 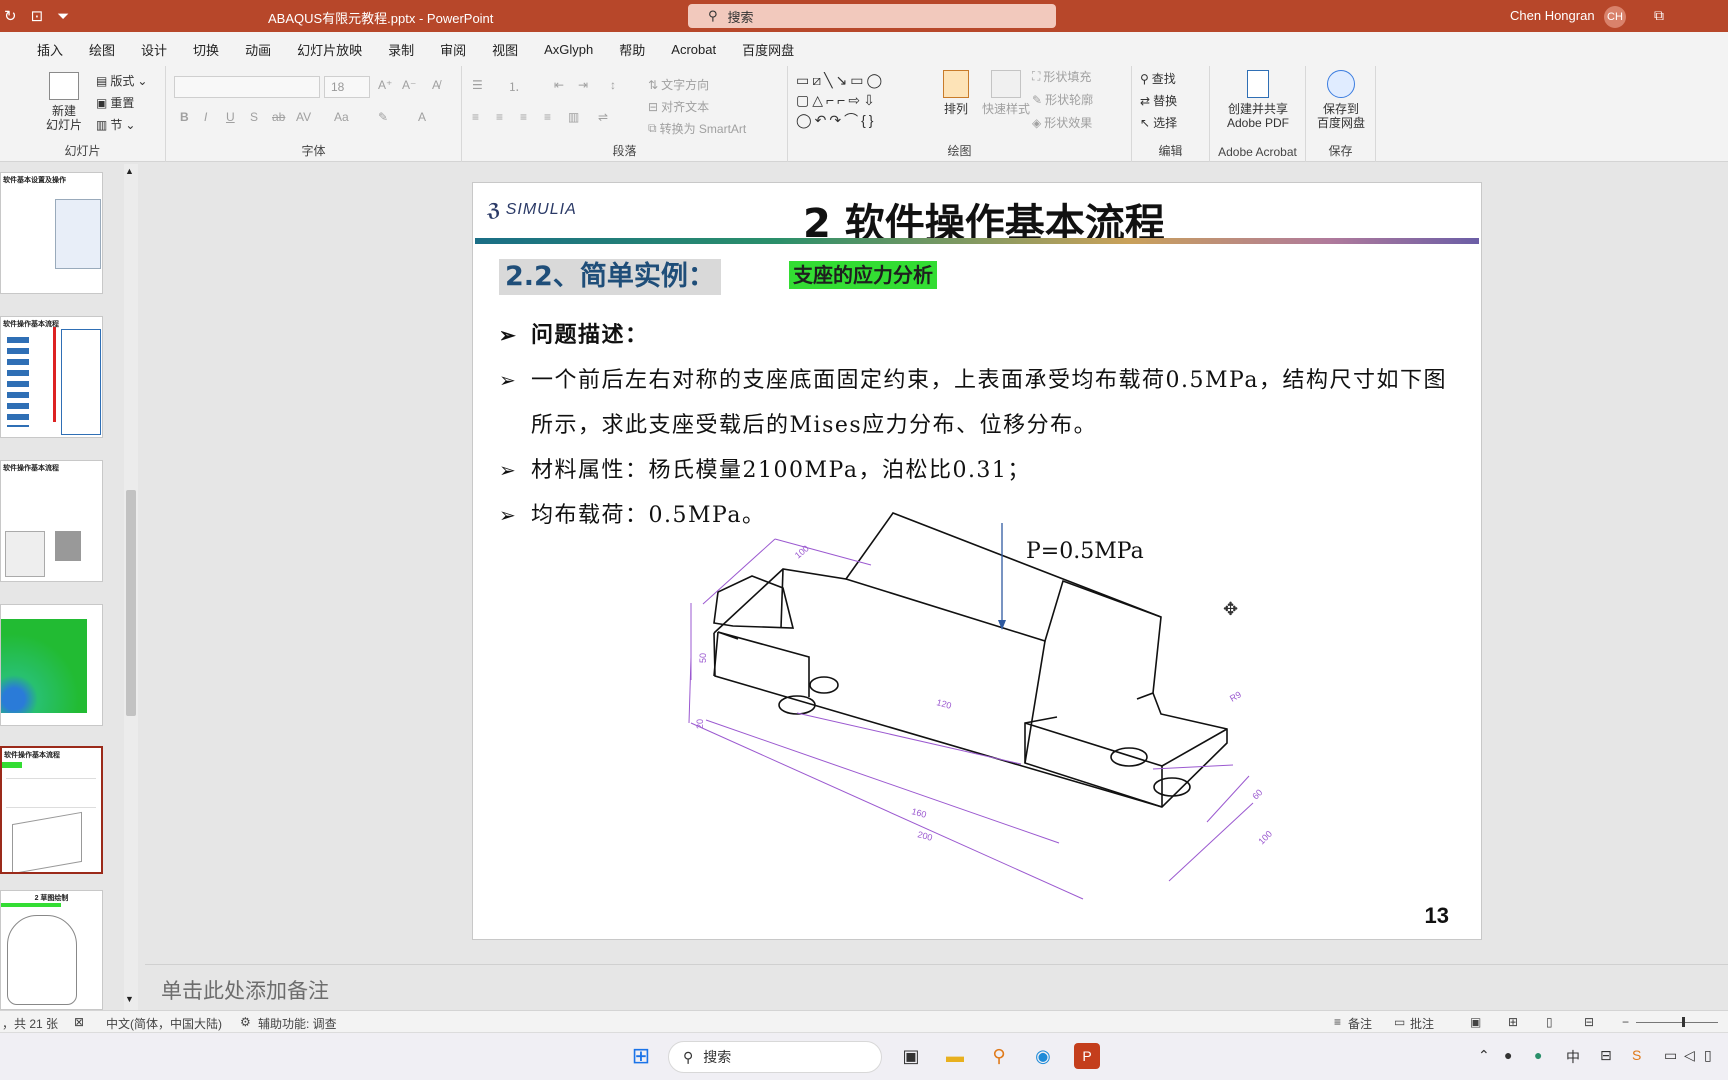 What do you see at coordinates (573, 117) in the screenshot?
I see `columns-icon: ▥` at bounding box center [573, 117].